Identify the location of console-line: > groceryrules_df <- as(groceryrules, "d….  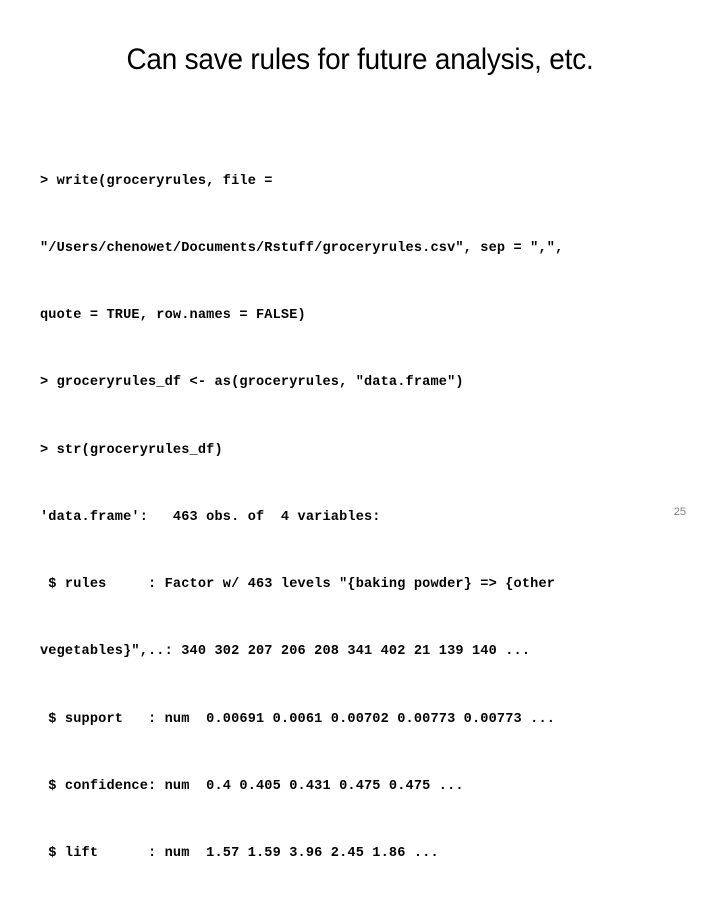
(252, 383).